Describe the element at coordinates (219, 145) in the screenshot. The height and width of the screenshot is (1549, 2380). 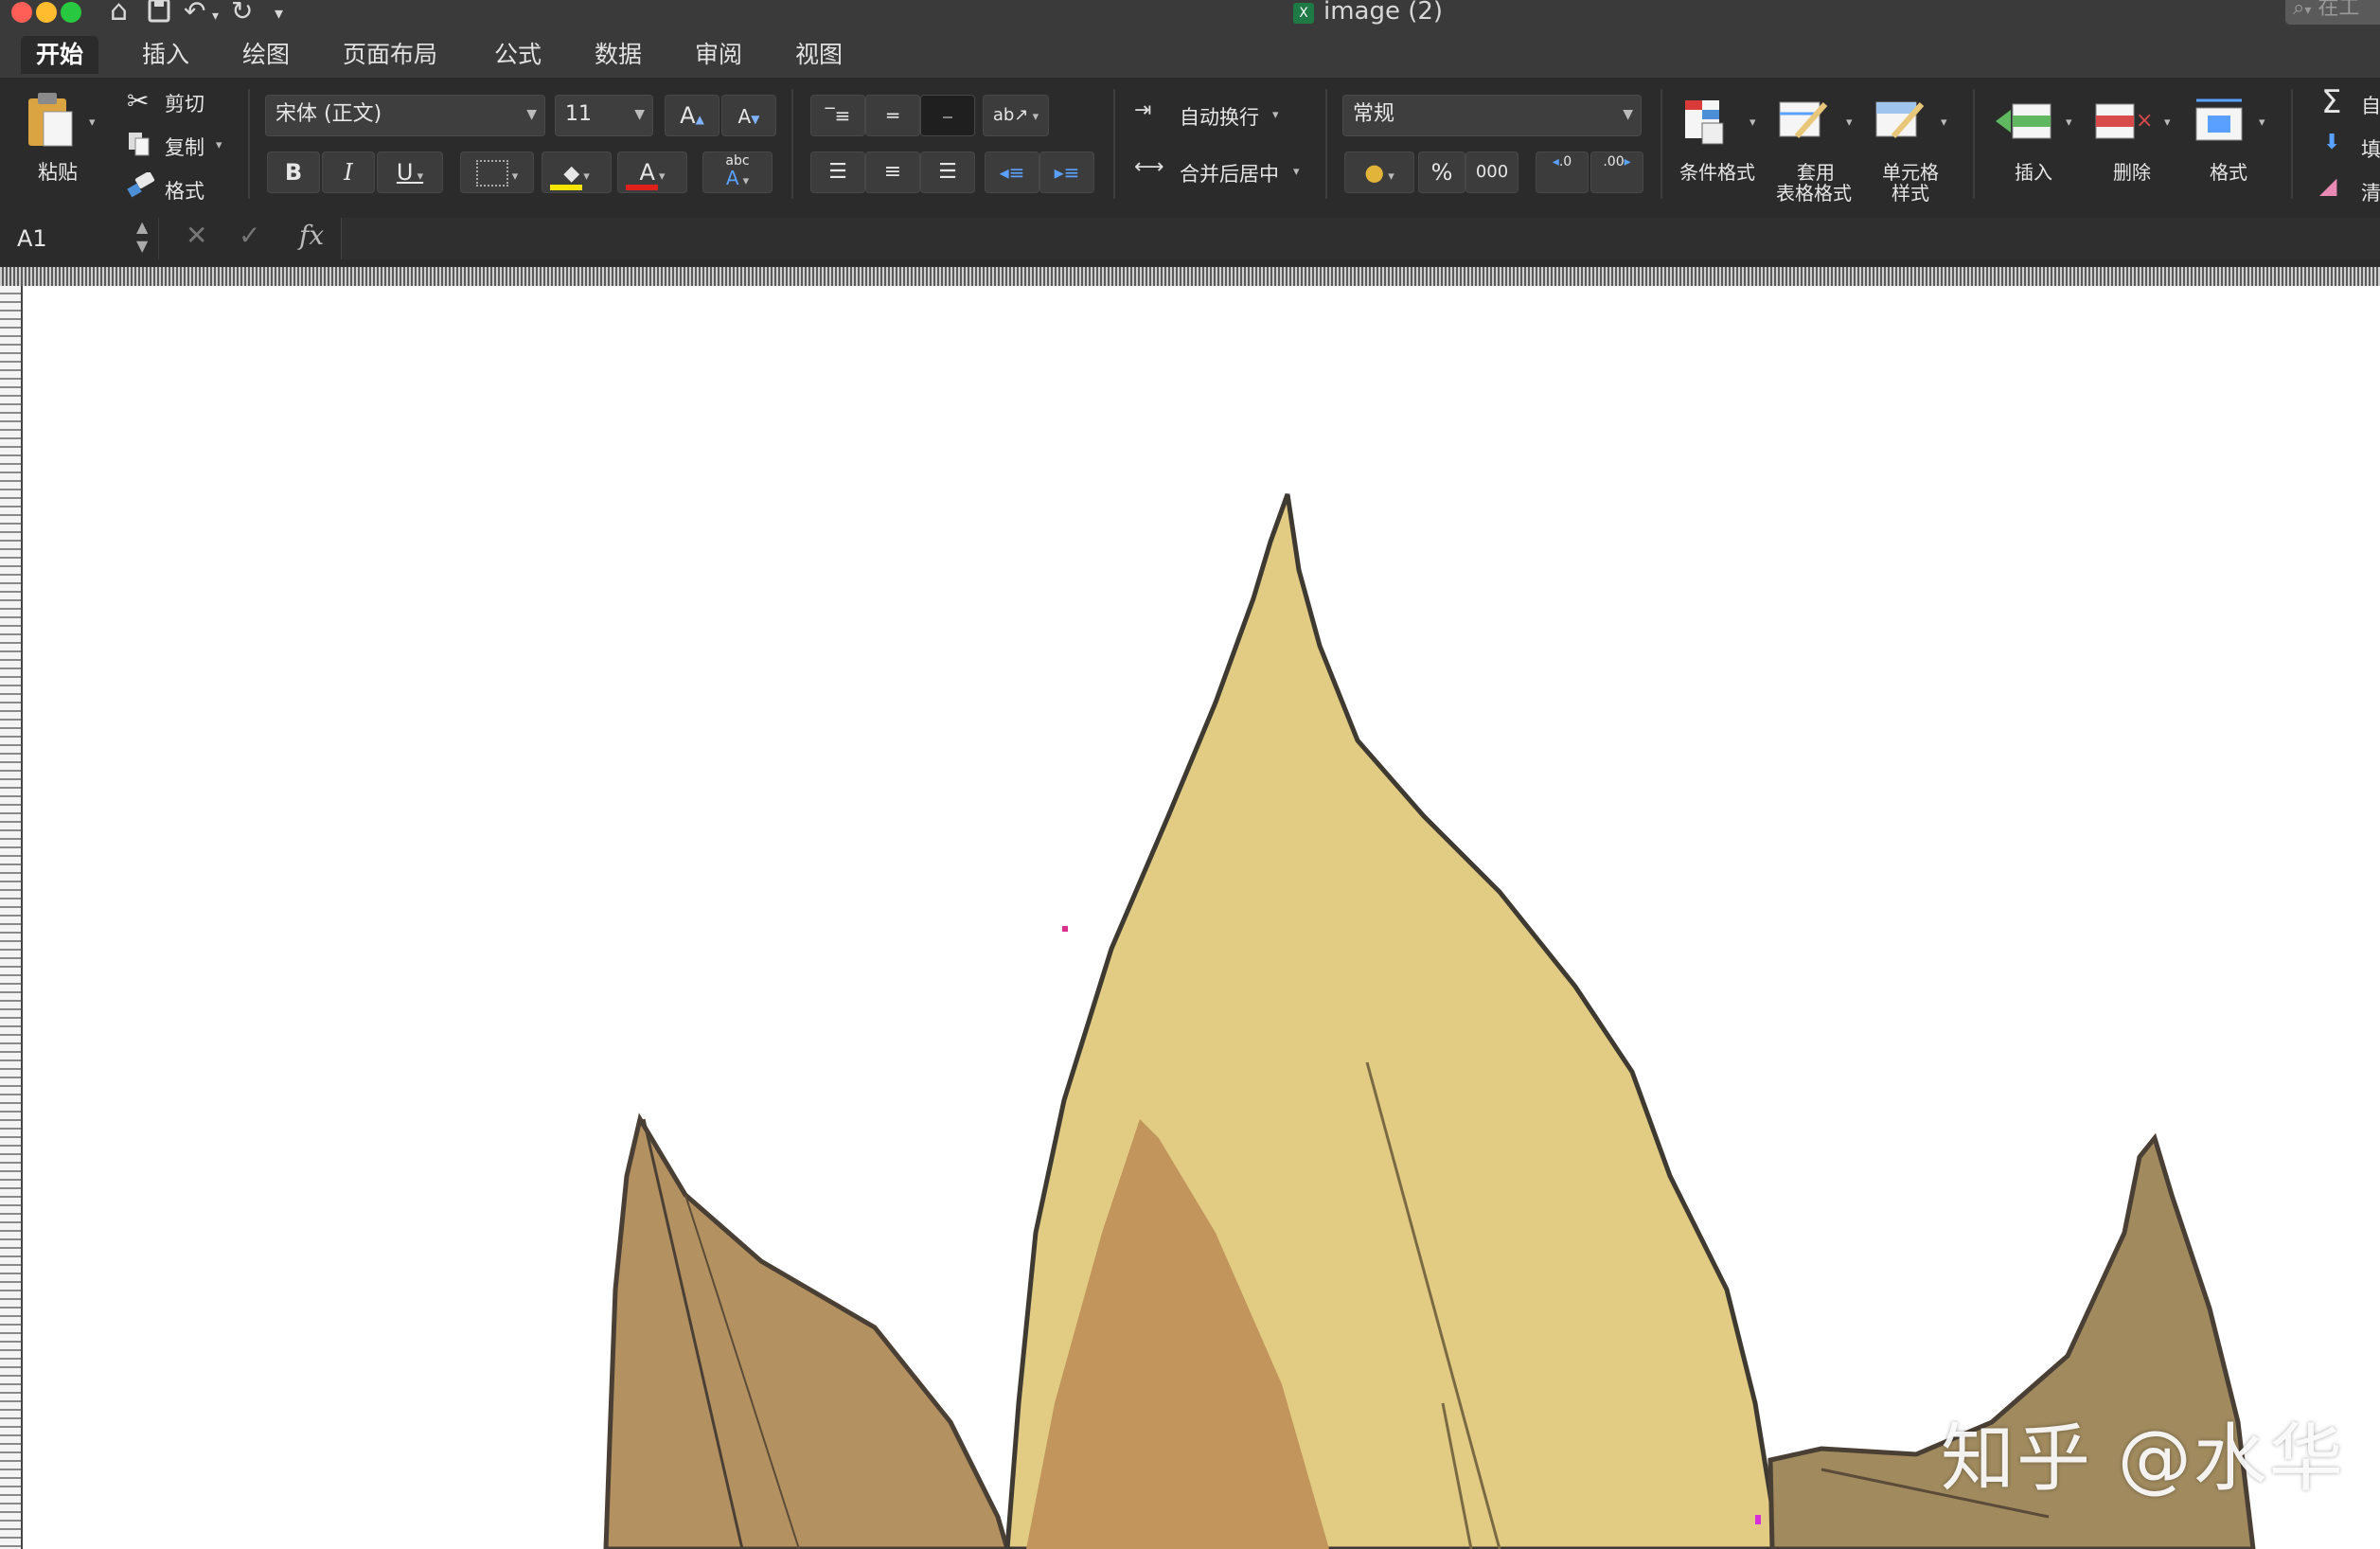
I see `copy-dropdown-icon: ▾` at that location.